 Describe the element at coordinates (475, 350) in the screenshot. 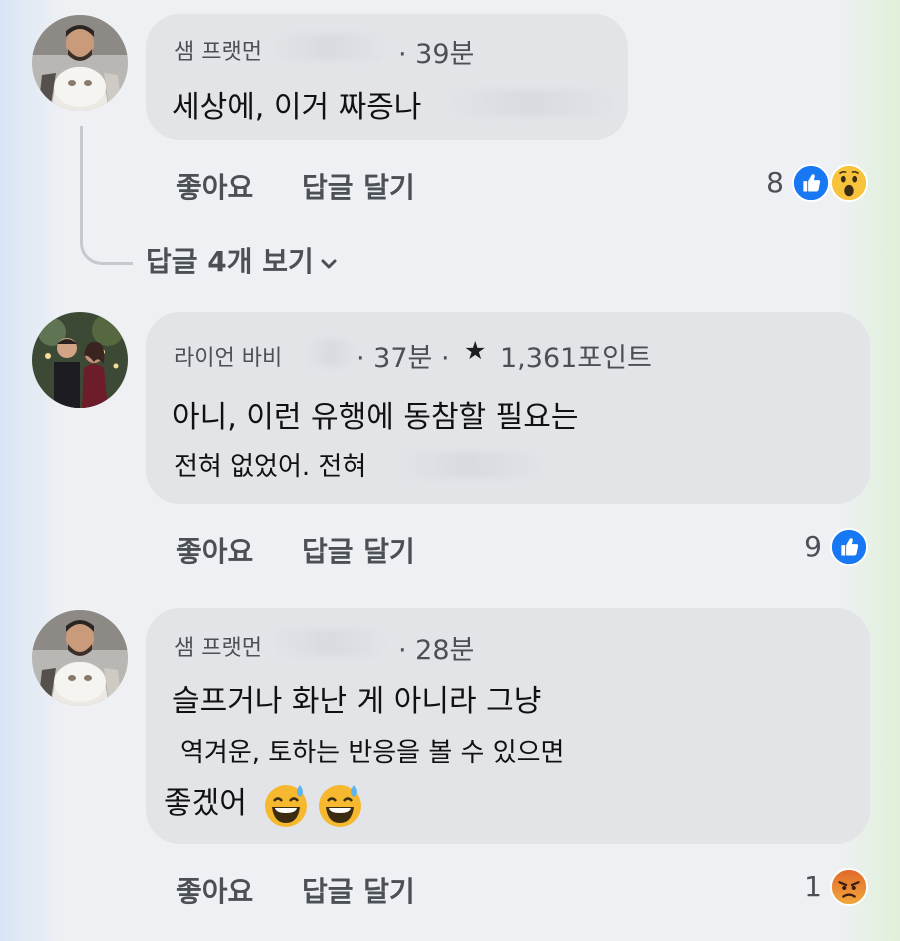

I see `star-icon: ★` at that location.